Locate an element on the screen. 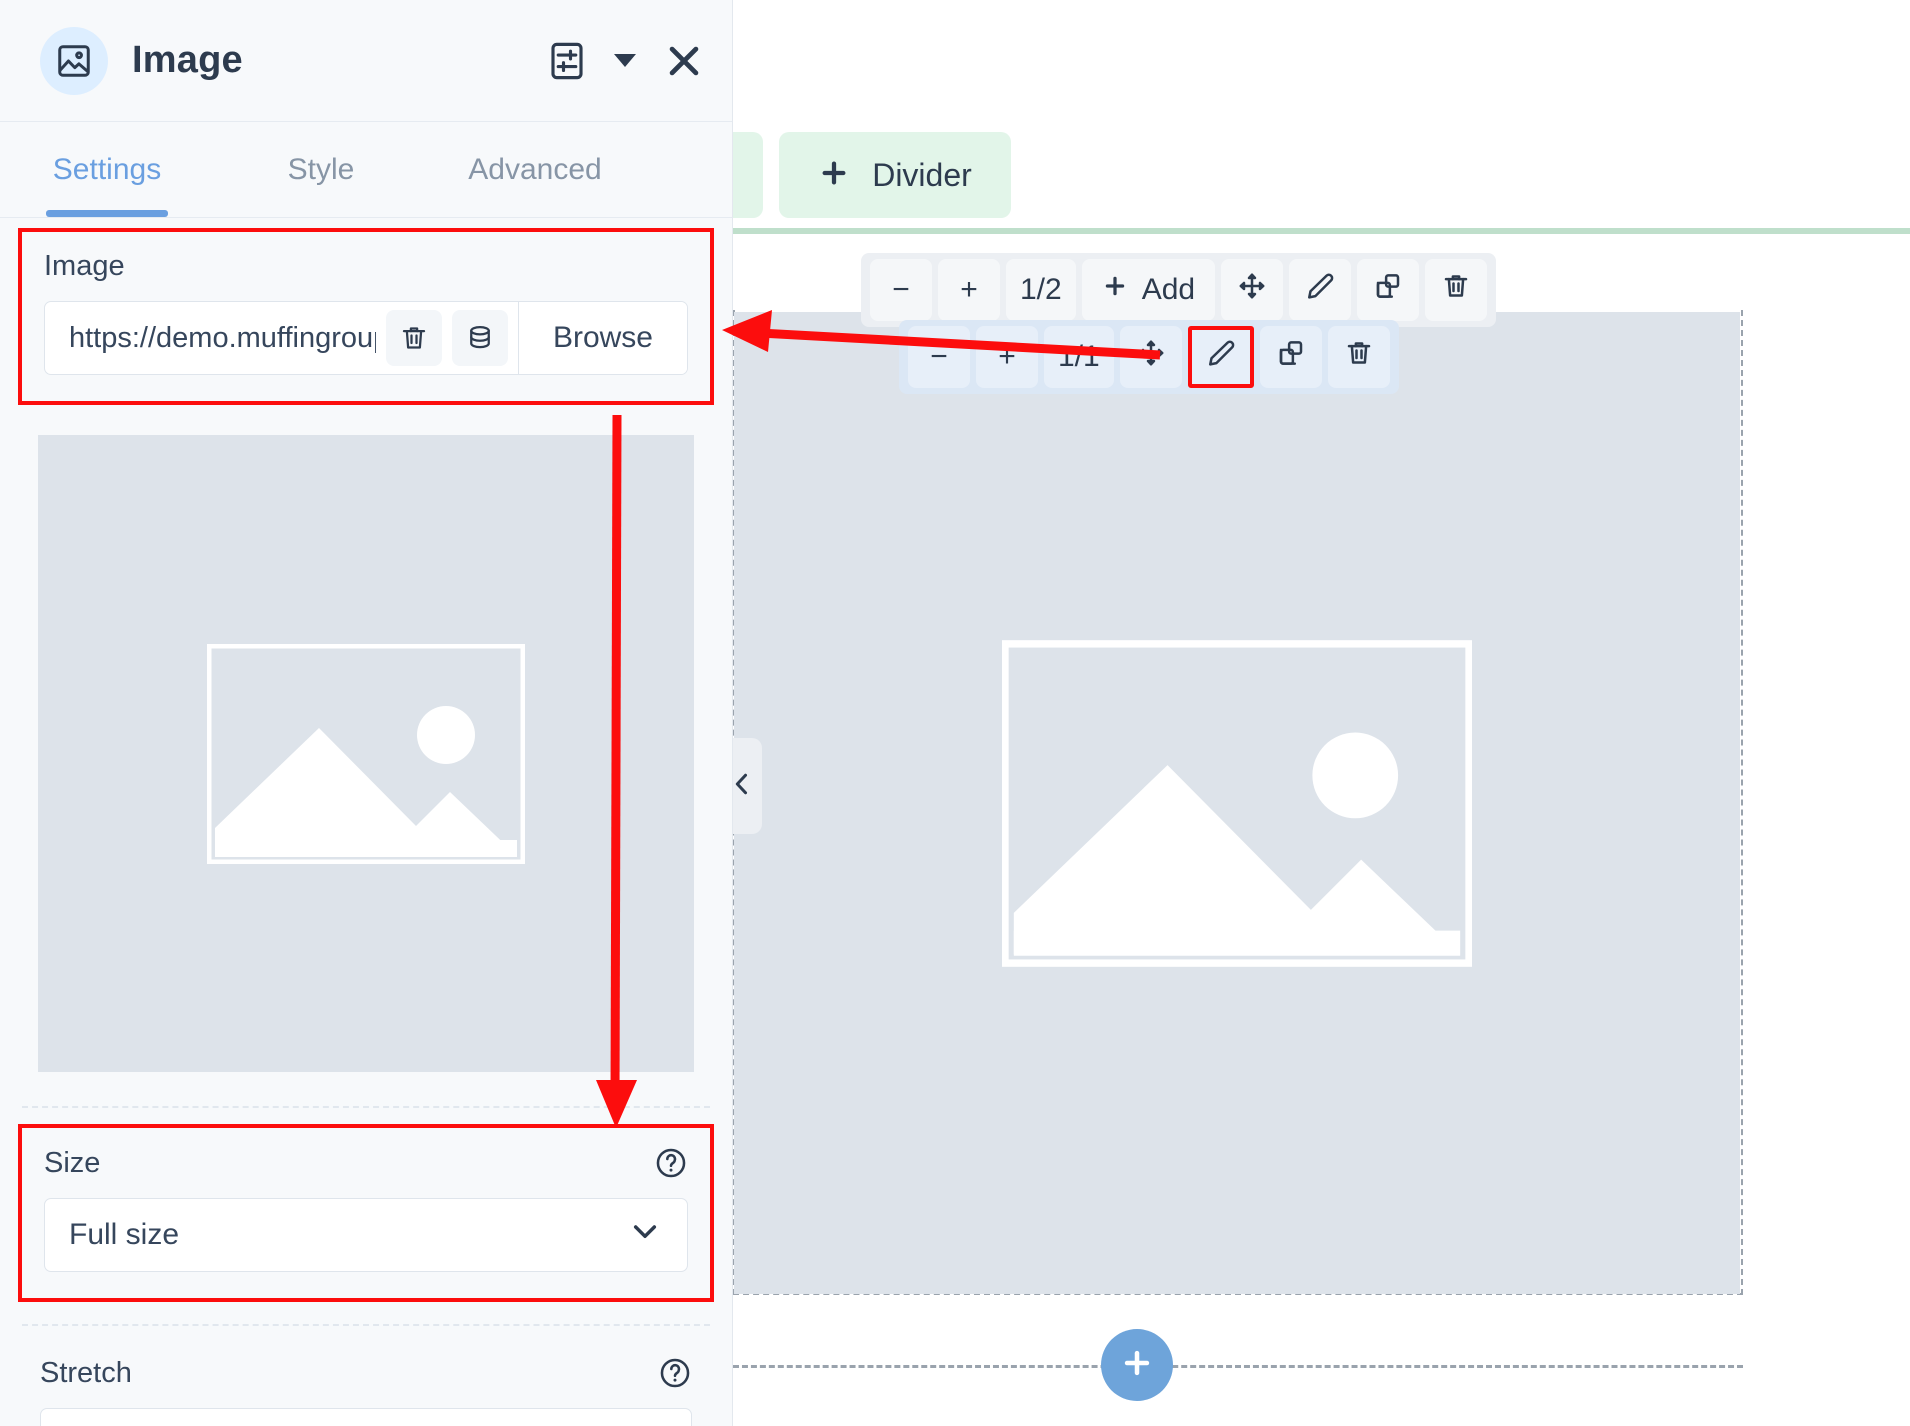 Image resolution: width=1910 pixels, height=1426 pixels. image-url-row: Browse is located at coordinates (366, 338).